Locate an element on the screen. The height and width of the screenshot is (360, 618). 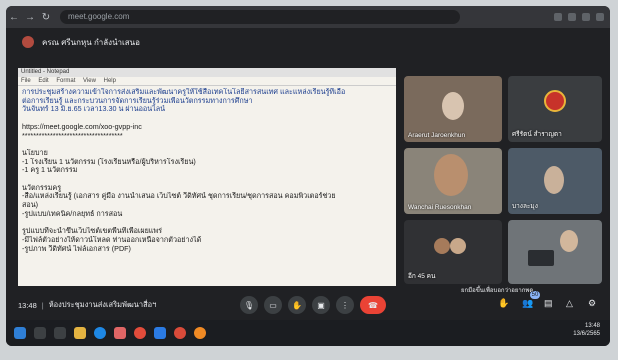
participant-tile: บางละมุง is located at coordinates (555, 181).